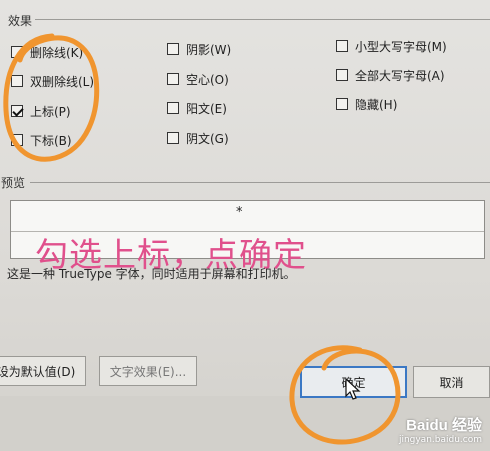  What do you see at coordinates (20, 21) in the screenshot?
I see `effects-group-label: 效果` at bounding box center [20, 21].